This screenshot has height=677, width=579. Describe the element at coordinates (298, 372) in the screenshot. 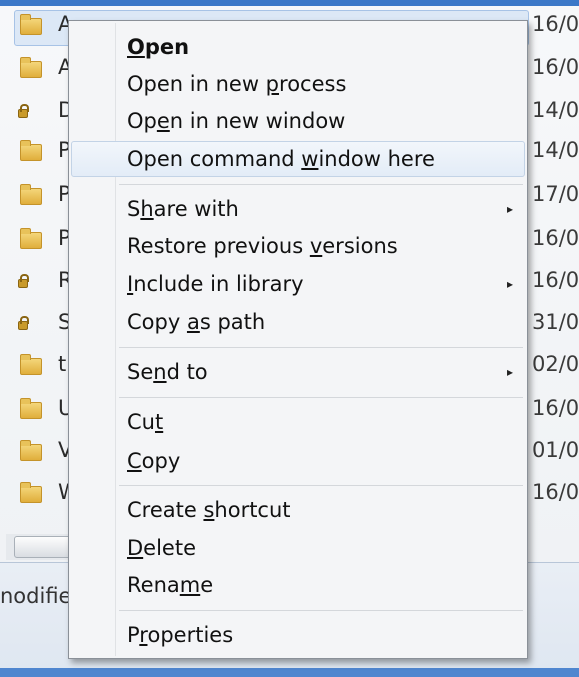

I see `menu-item-send-to: Send to ▸` at that location.